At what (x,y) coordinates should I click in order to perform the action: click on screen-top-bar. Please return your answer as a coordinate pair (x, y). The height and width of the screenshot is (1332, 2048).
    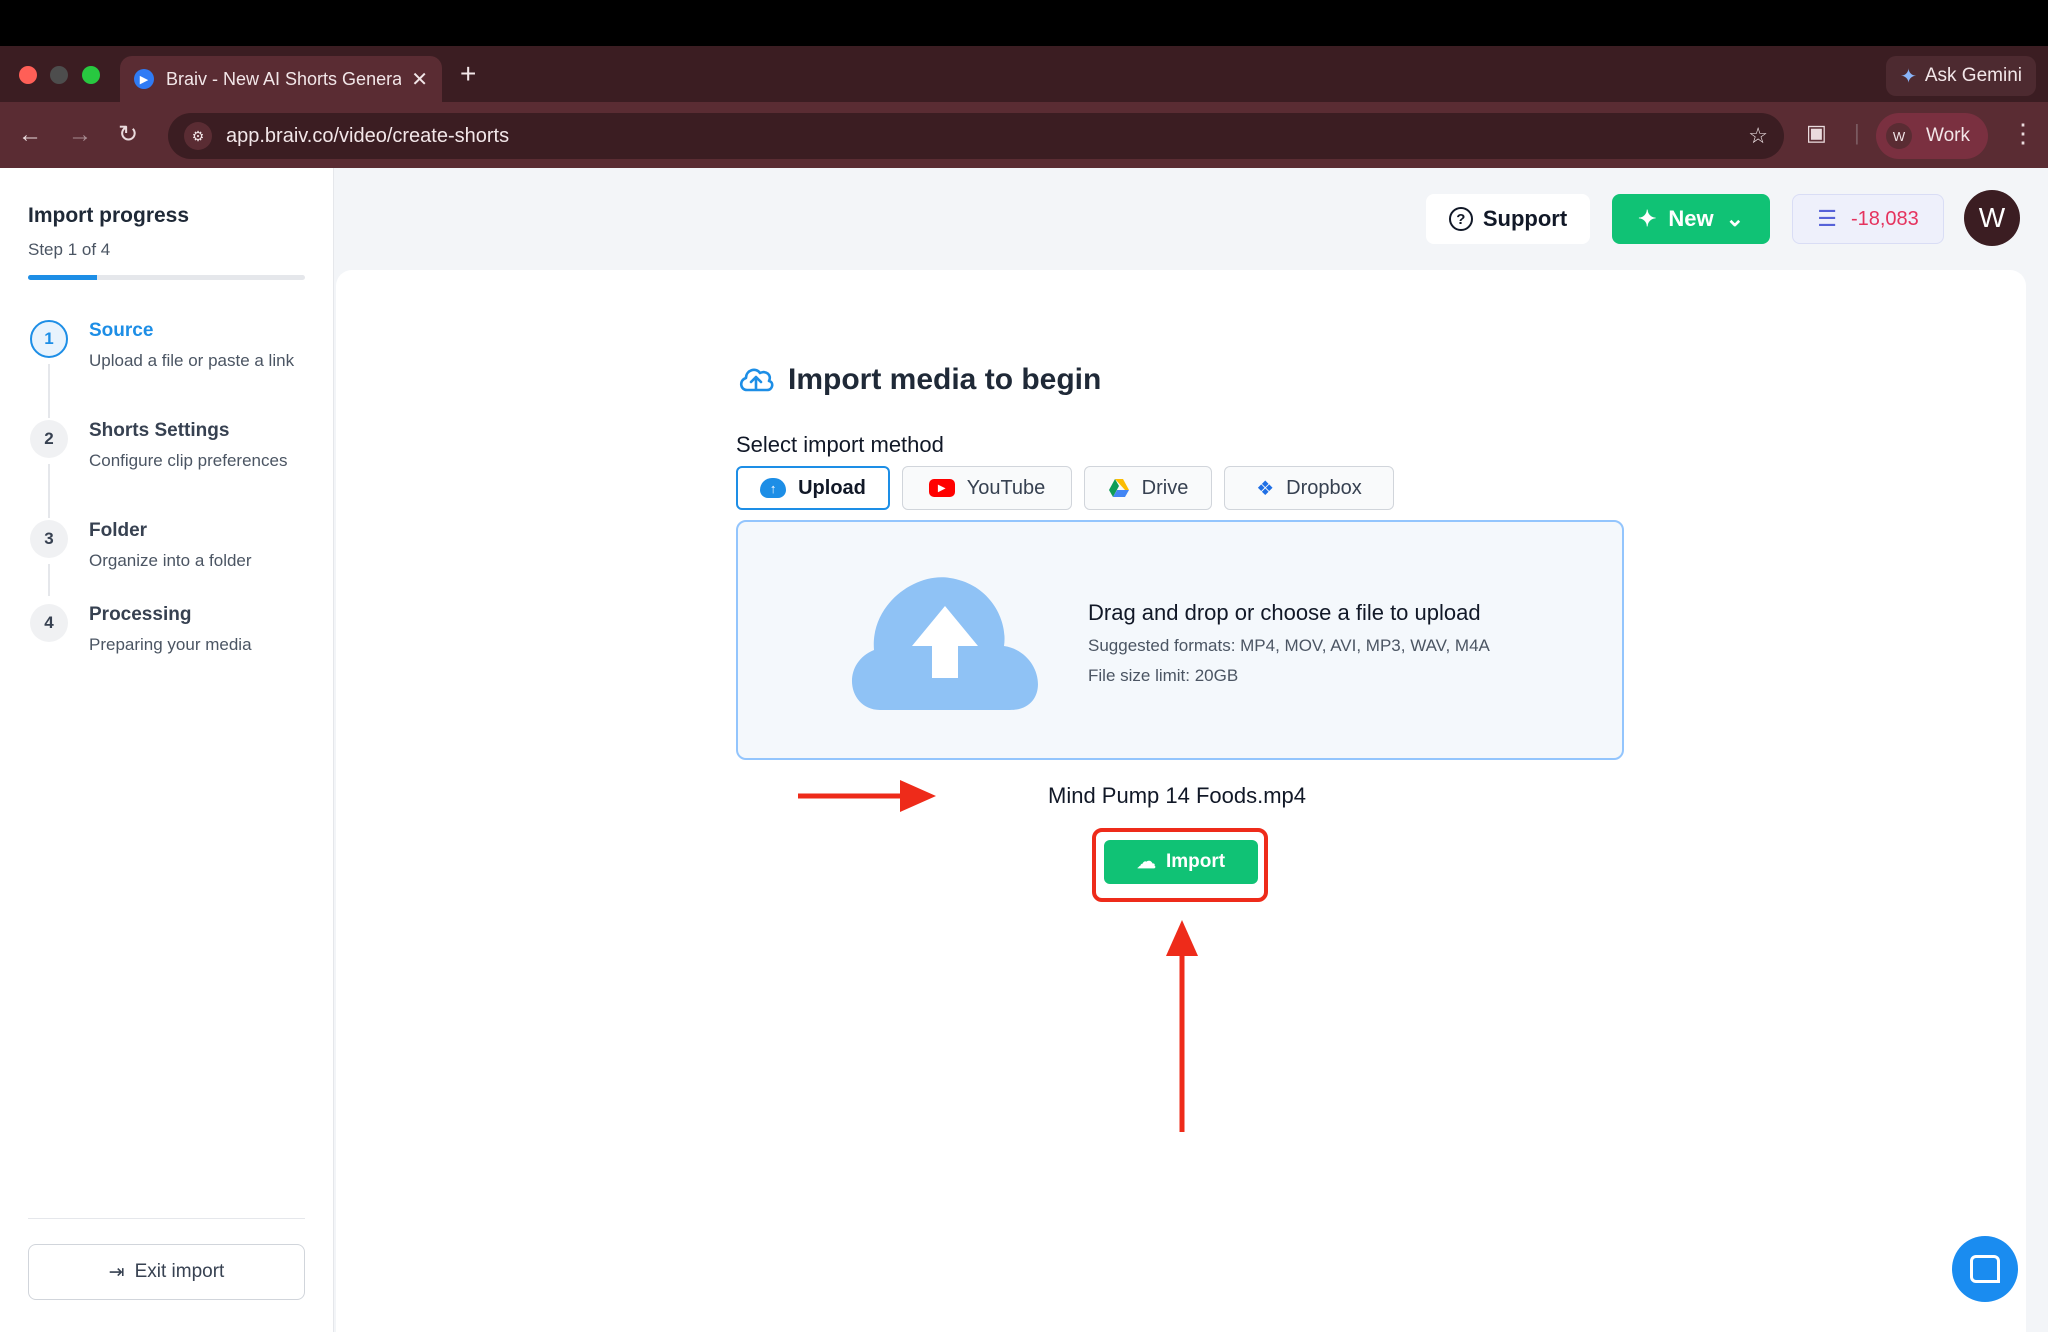
    Looking at the image, I should click on (1024, 23).